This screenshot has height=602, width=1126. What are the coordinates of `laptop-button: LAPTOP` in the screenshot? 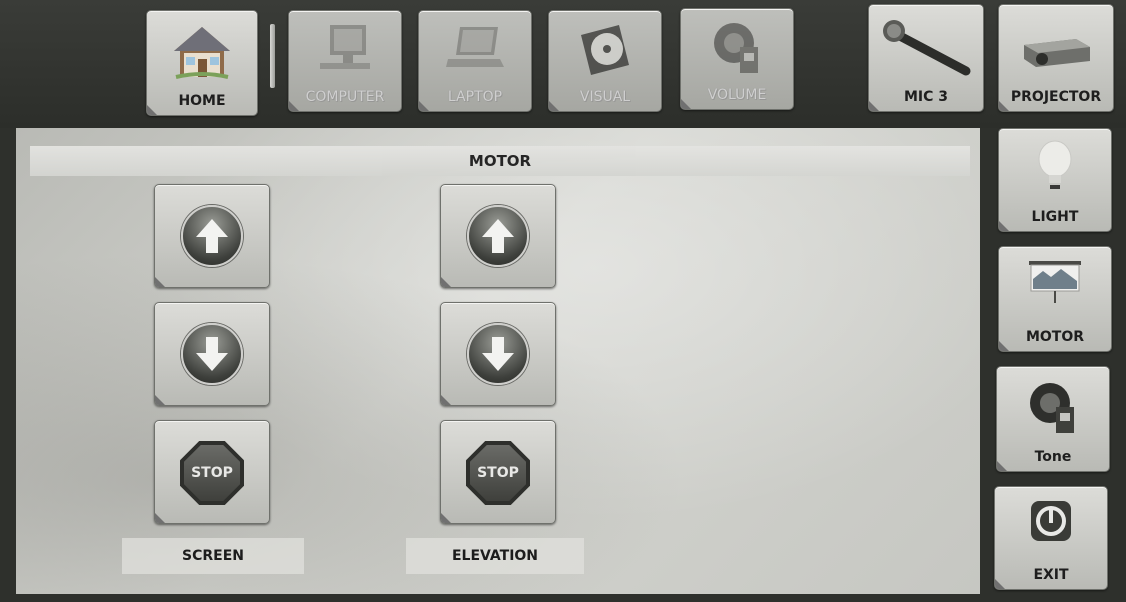 It's located at (475, 61).